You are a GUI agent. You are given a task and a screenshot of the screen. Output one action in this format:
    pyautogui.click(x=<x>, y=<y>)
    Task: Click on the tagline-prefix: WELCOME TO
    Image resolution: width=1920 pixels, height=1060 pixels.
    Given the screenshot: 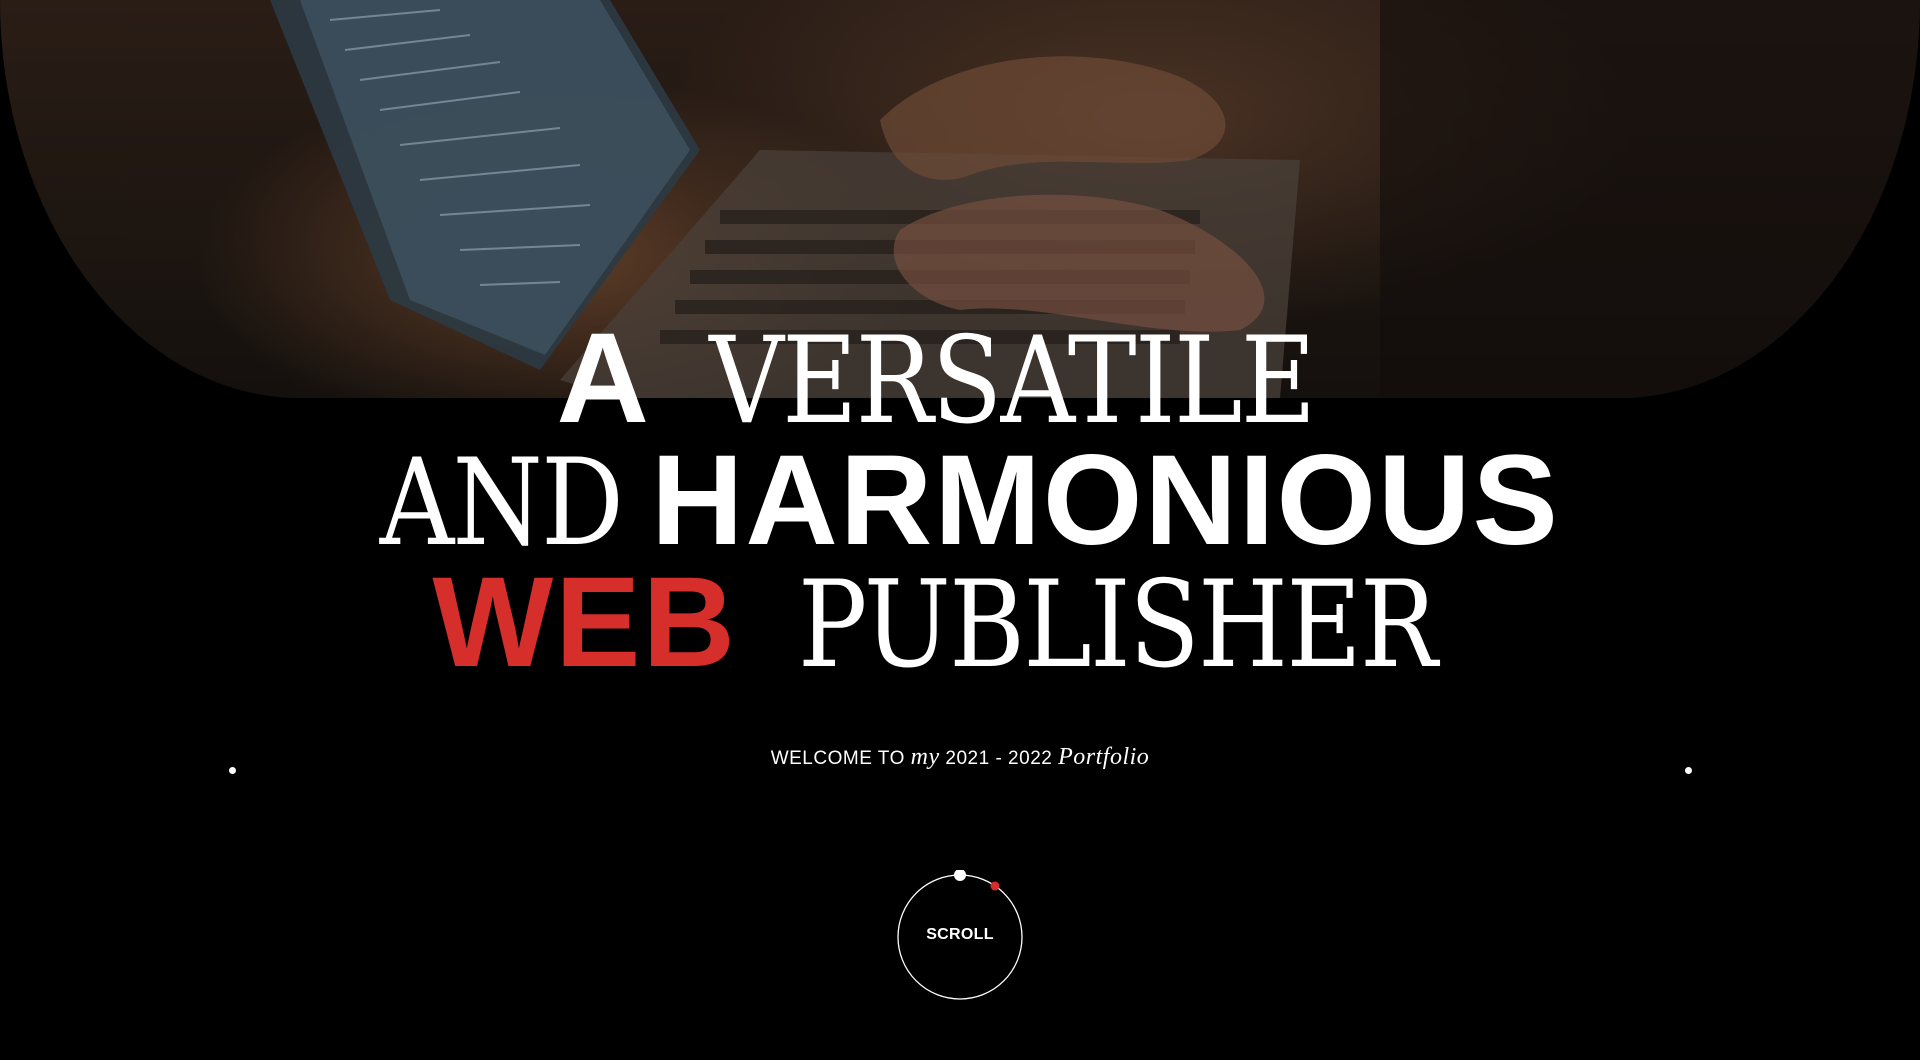 What is the action you would take?
    pyautogui.click(x=837, y=758)
    